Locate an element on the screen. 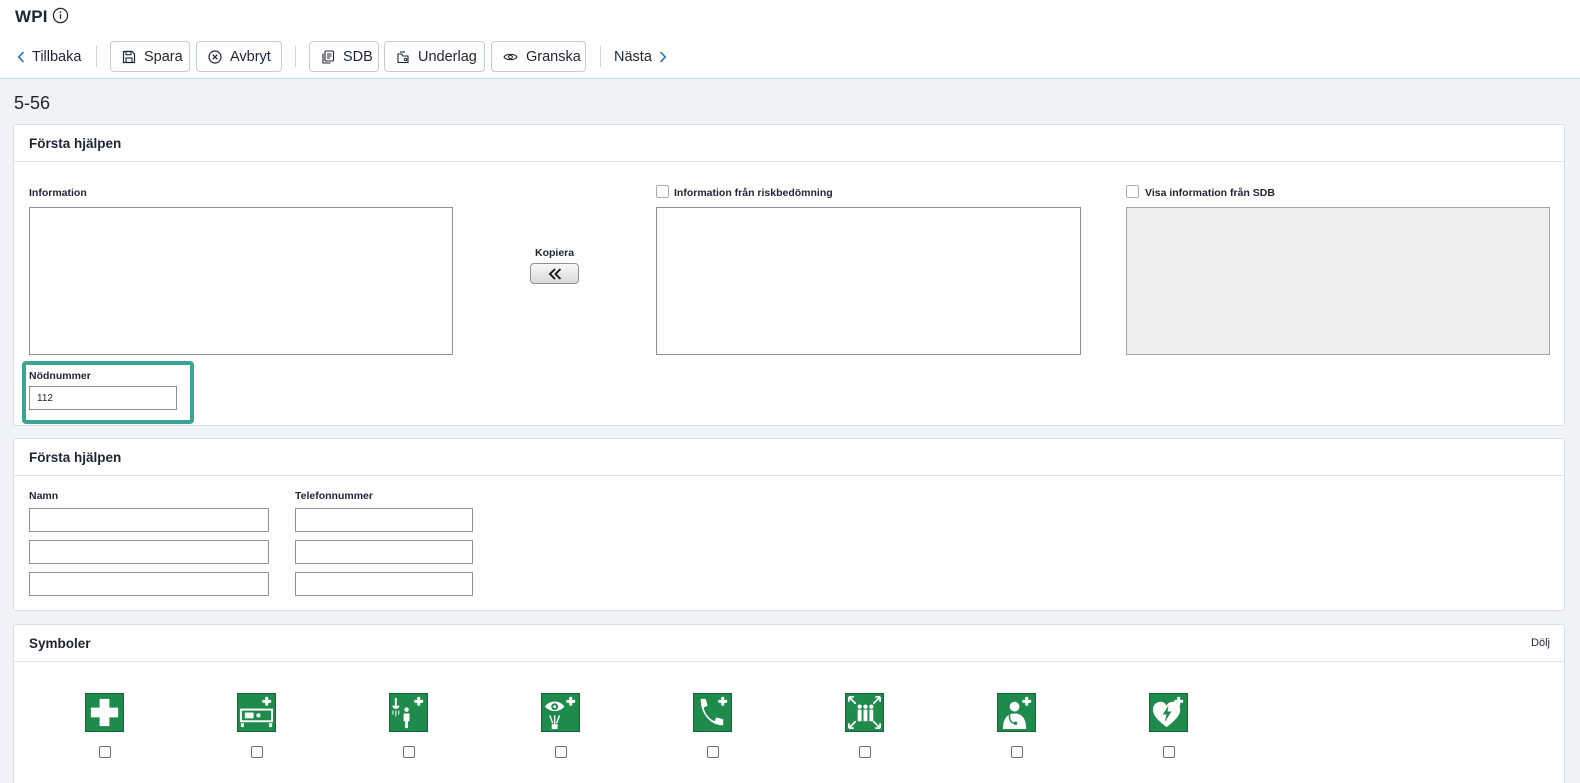  defibrillator-icon is located at coordinates (1168, 712).